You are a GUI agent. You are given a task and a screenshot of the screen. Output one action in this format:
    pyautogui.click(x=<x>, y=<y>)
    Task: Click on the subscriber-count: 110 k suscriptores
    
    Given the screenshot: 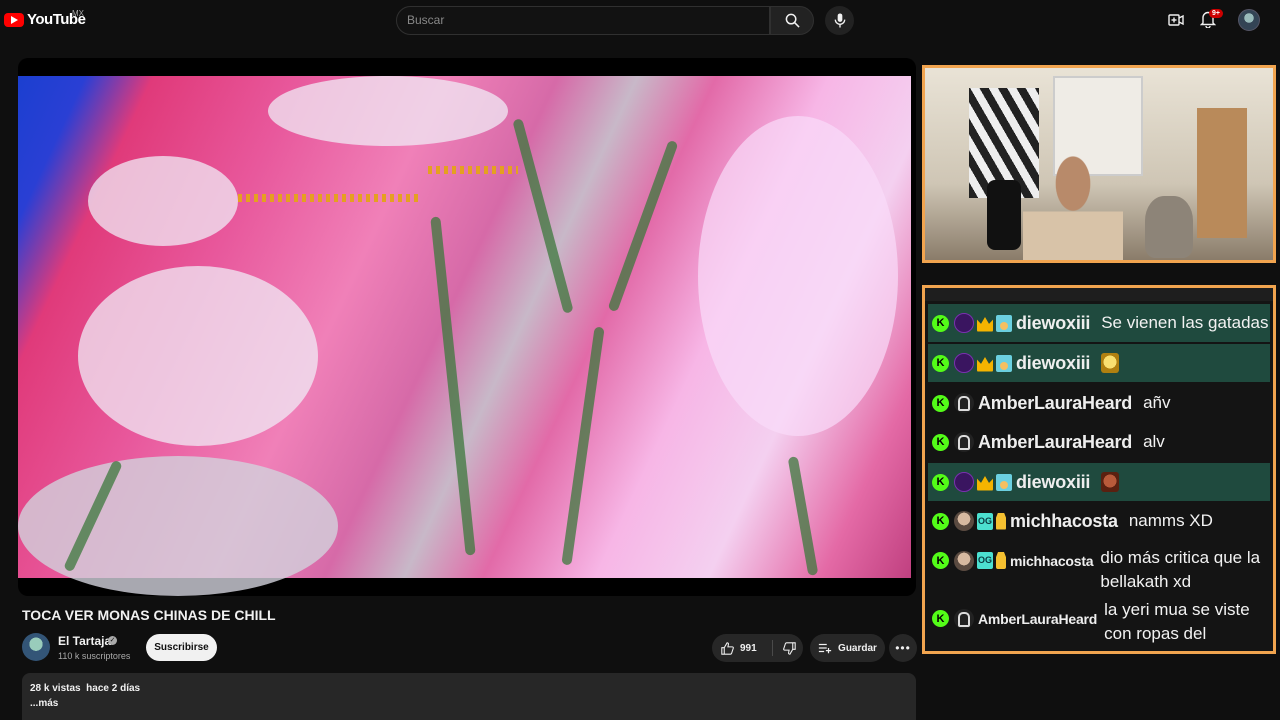 What is the action you would take?
    pyautogui.click(x=94, y=656)
    